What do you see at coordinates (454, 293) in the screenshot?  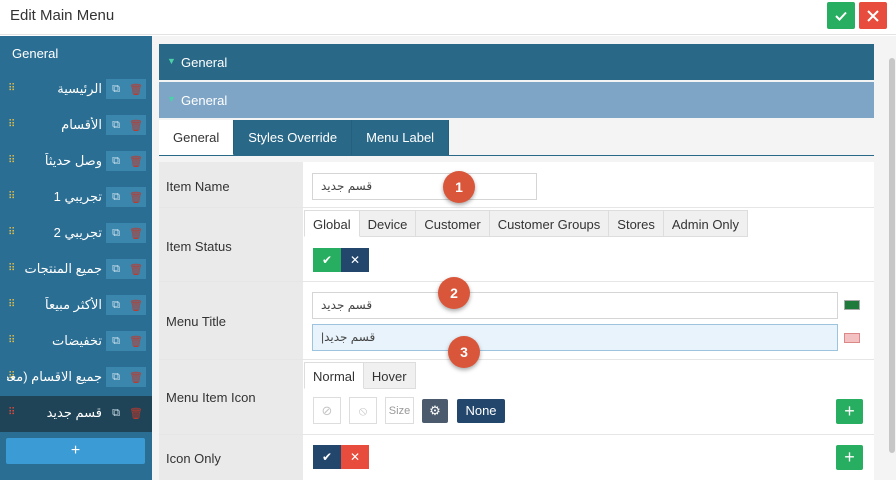 I see `step-badge-2: 2` at bounding box center [454, 293].